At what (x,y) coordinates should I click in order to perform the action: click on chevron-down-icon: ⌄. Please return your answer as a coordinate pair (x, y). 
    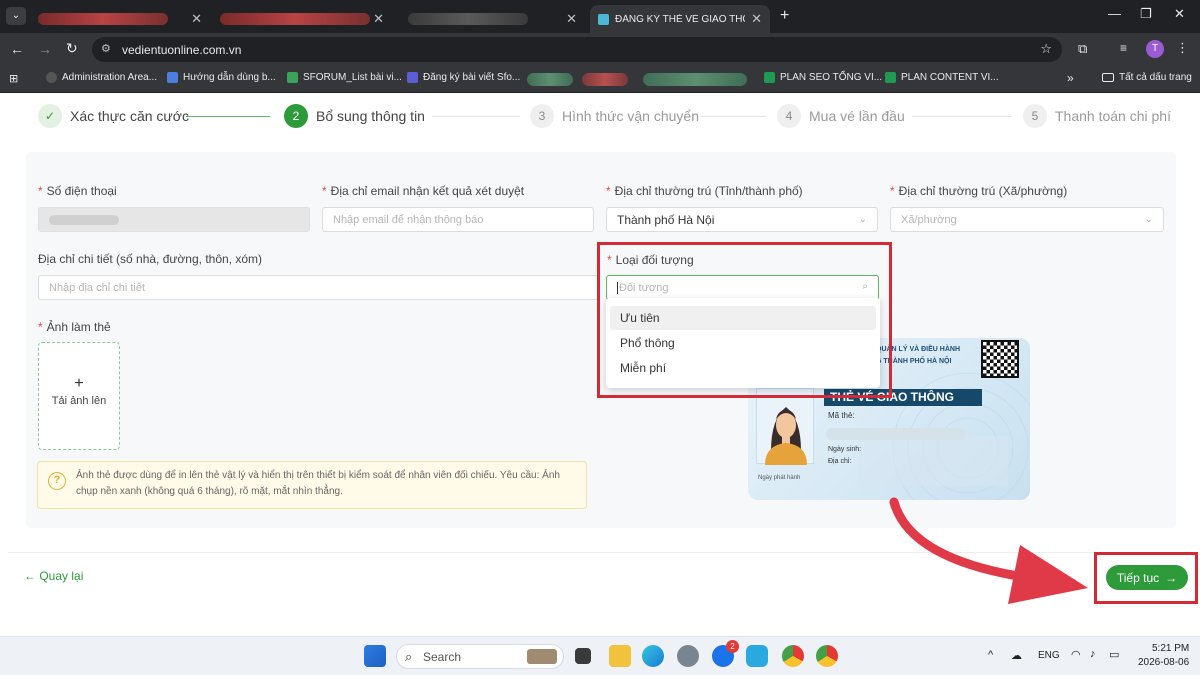
    Looking at the image, I should click on (862, 219).